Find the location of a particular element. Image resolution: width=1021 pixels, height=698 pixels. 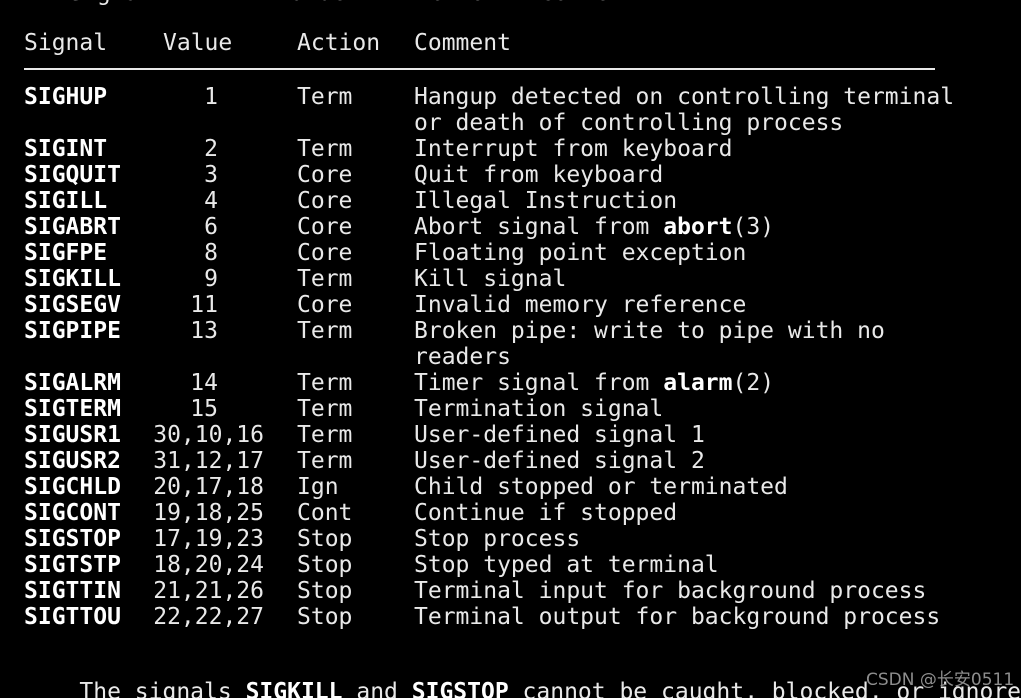

cell-value: 31,12,17 is located at coordinates (208, 461).